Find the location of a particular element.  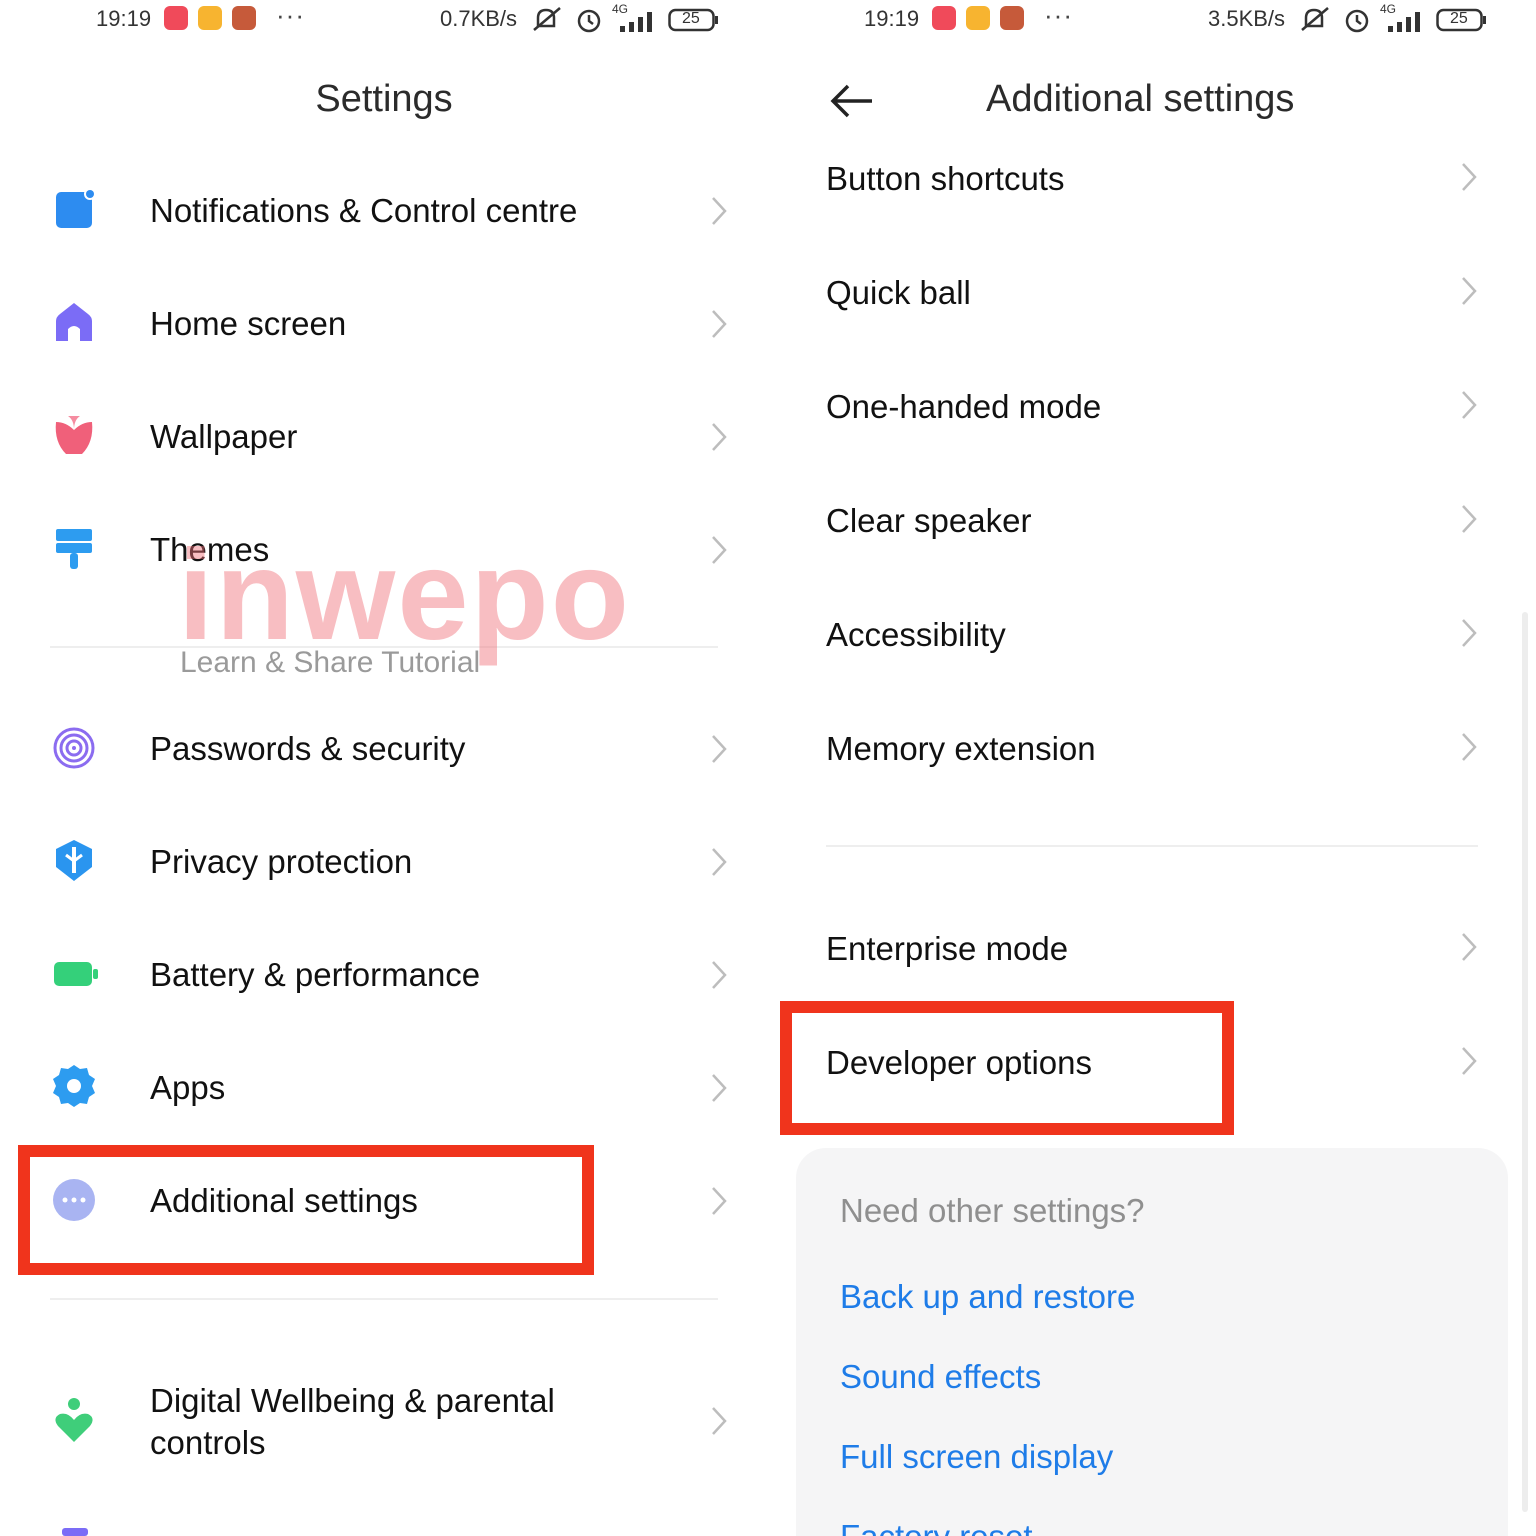

settings-item-label: Wallpaper is located at coordinates (224, 436).